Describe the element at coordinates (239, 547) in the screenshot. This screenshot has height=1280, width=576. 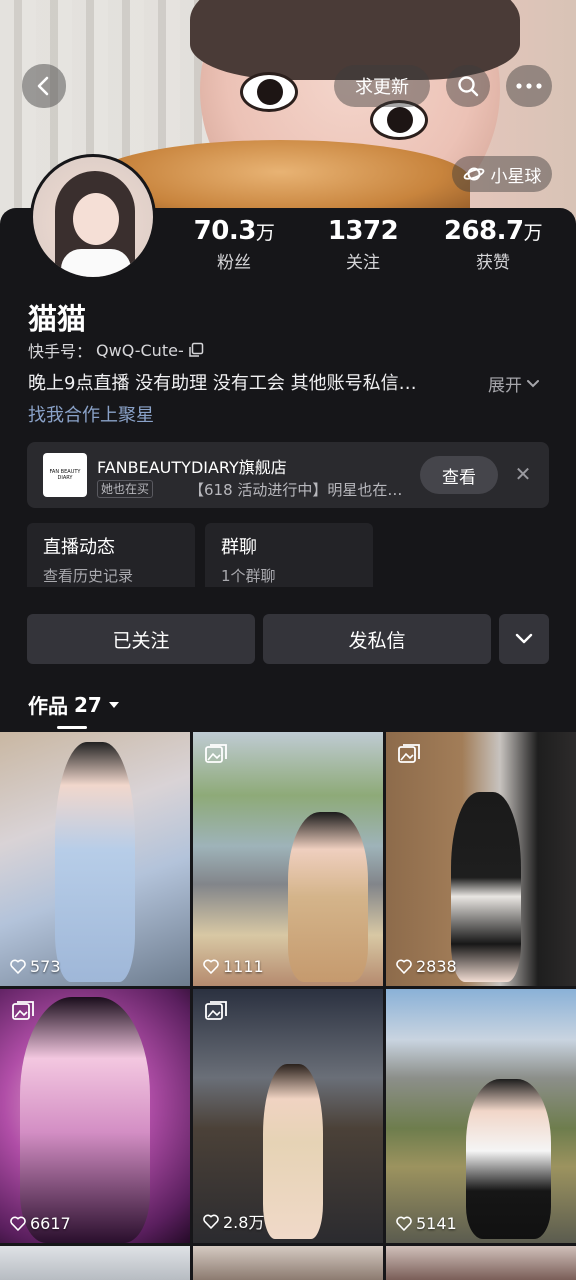
I see `card-title: 群聊` at that location.